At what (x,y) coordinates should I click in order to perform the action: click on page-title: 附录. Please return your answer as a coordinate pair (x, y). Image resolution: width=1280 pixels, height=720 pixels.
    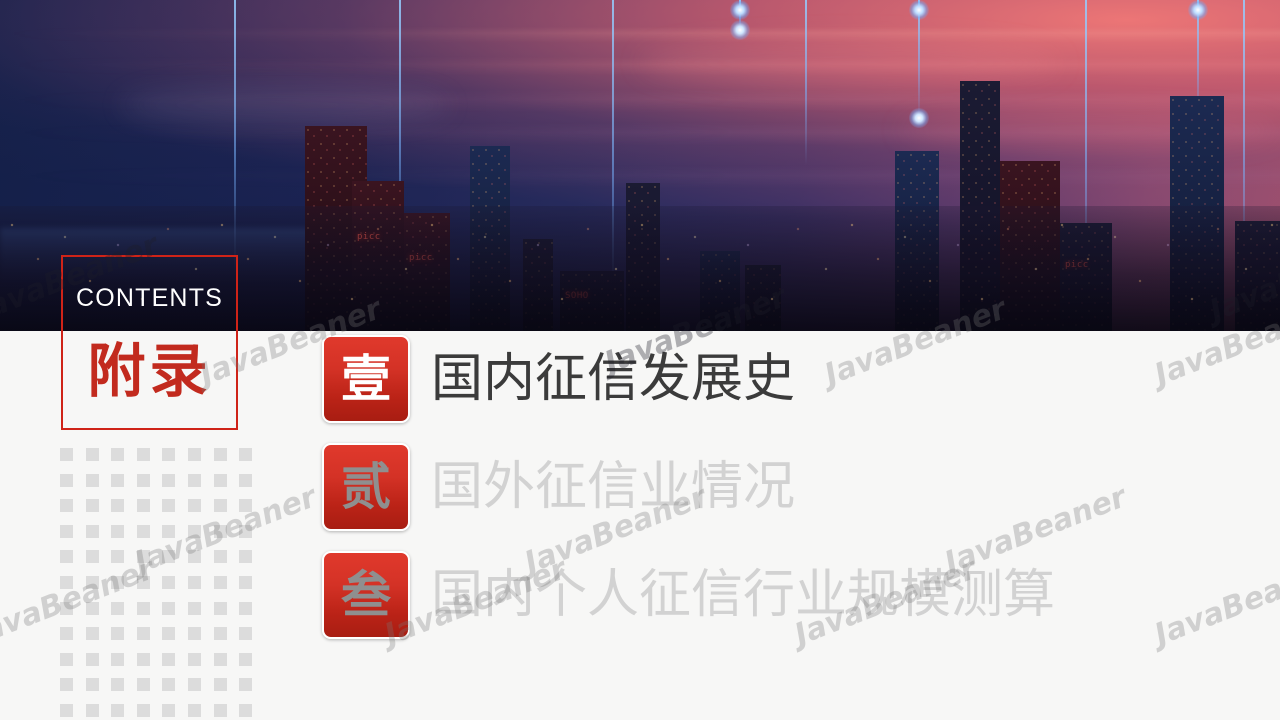
    Looking at the image, I should click on (149, 371).